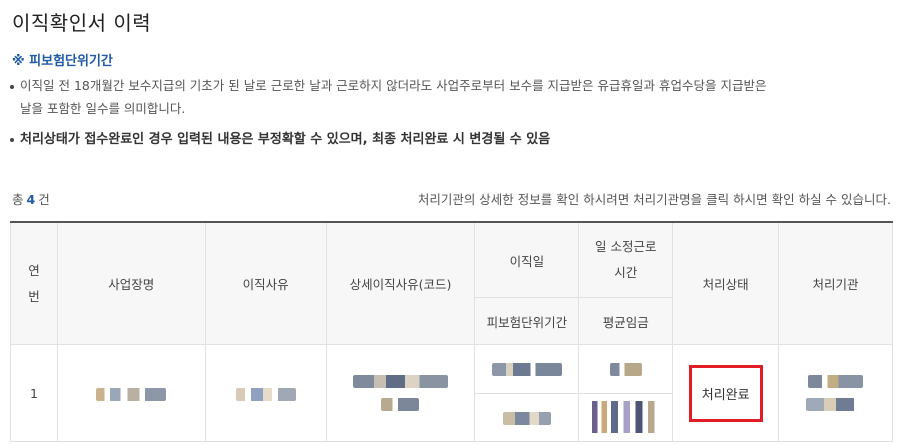 The width and height of the screenshot is (903, 445). I want to click on cell-no: 1, so click(34, 393).